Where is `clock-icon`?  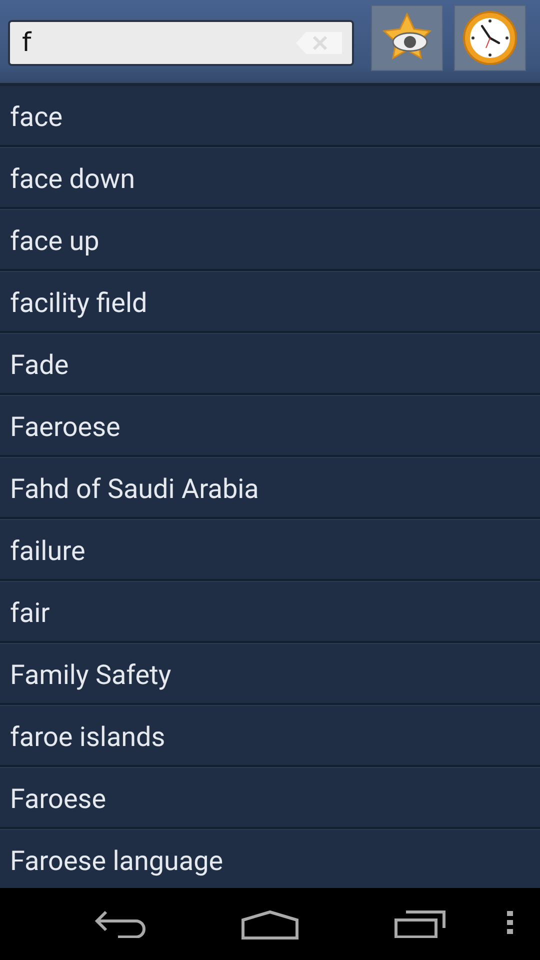
clock-icon is located at coordinates (490, 37).